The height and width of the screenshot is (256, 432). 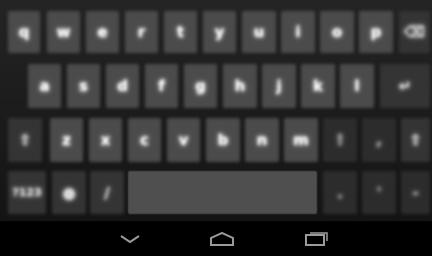 I want to click on key-q: q, so click(x=24, y=32).